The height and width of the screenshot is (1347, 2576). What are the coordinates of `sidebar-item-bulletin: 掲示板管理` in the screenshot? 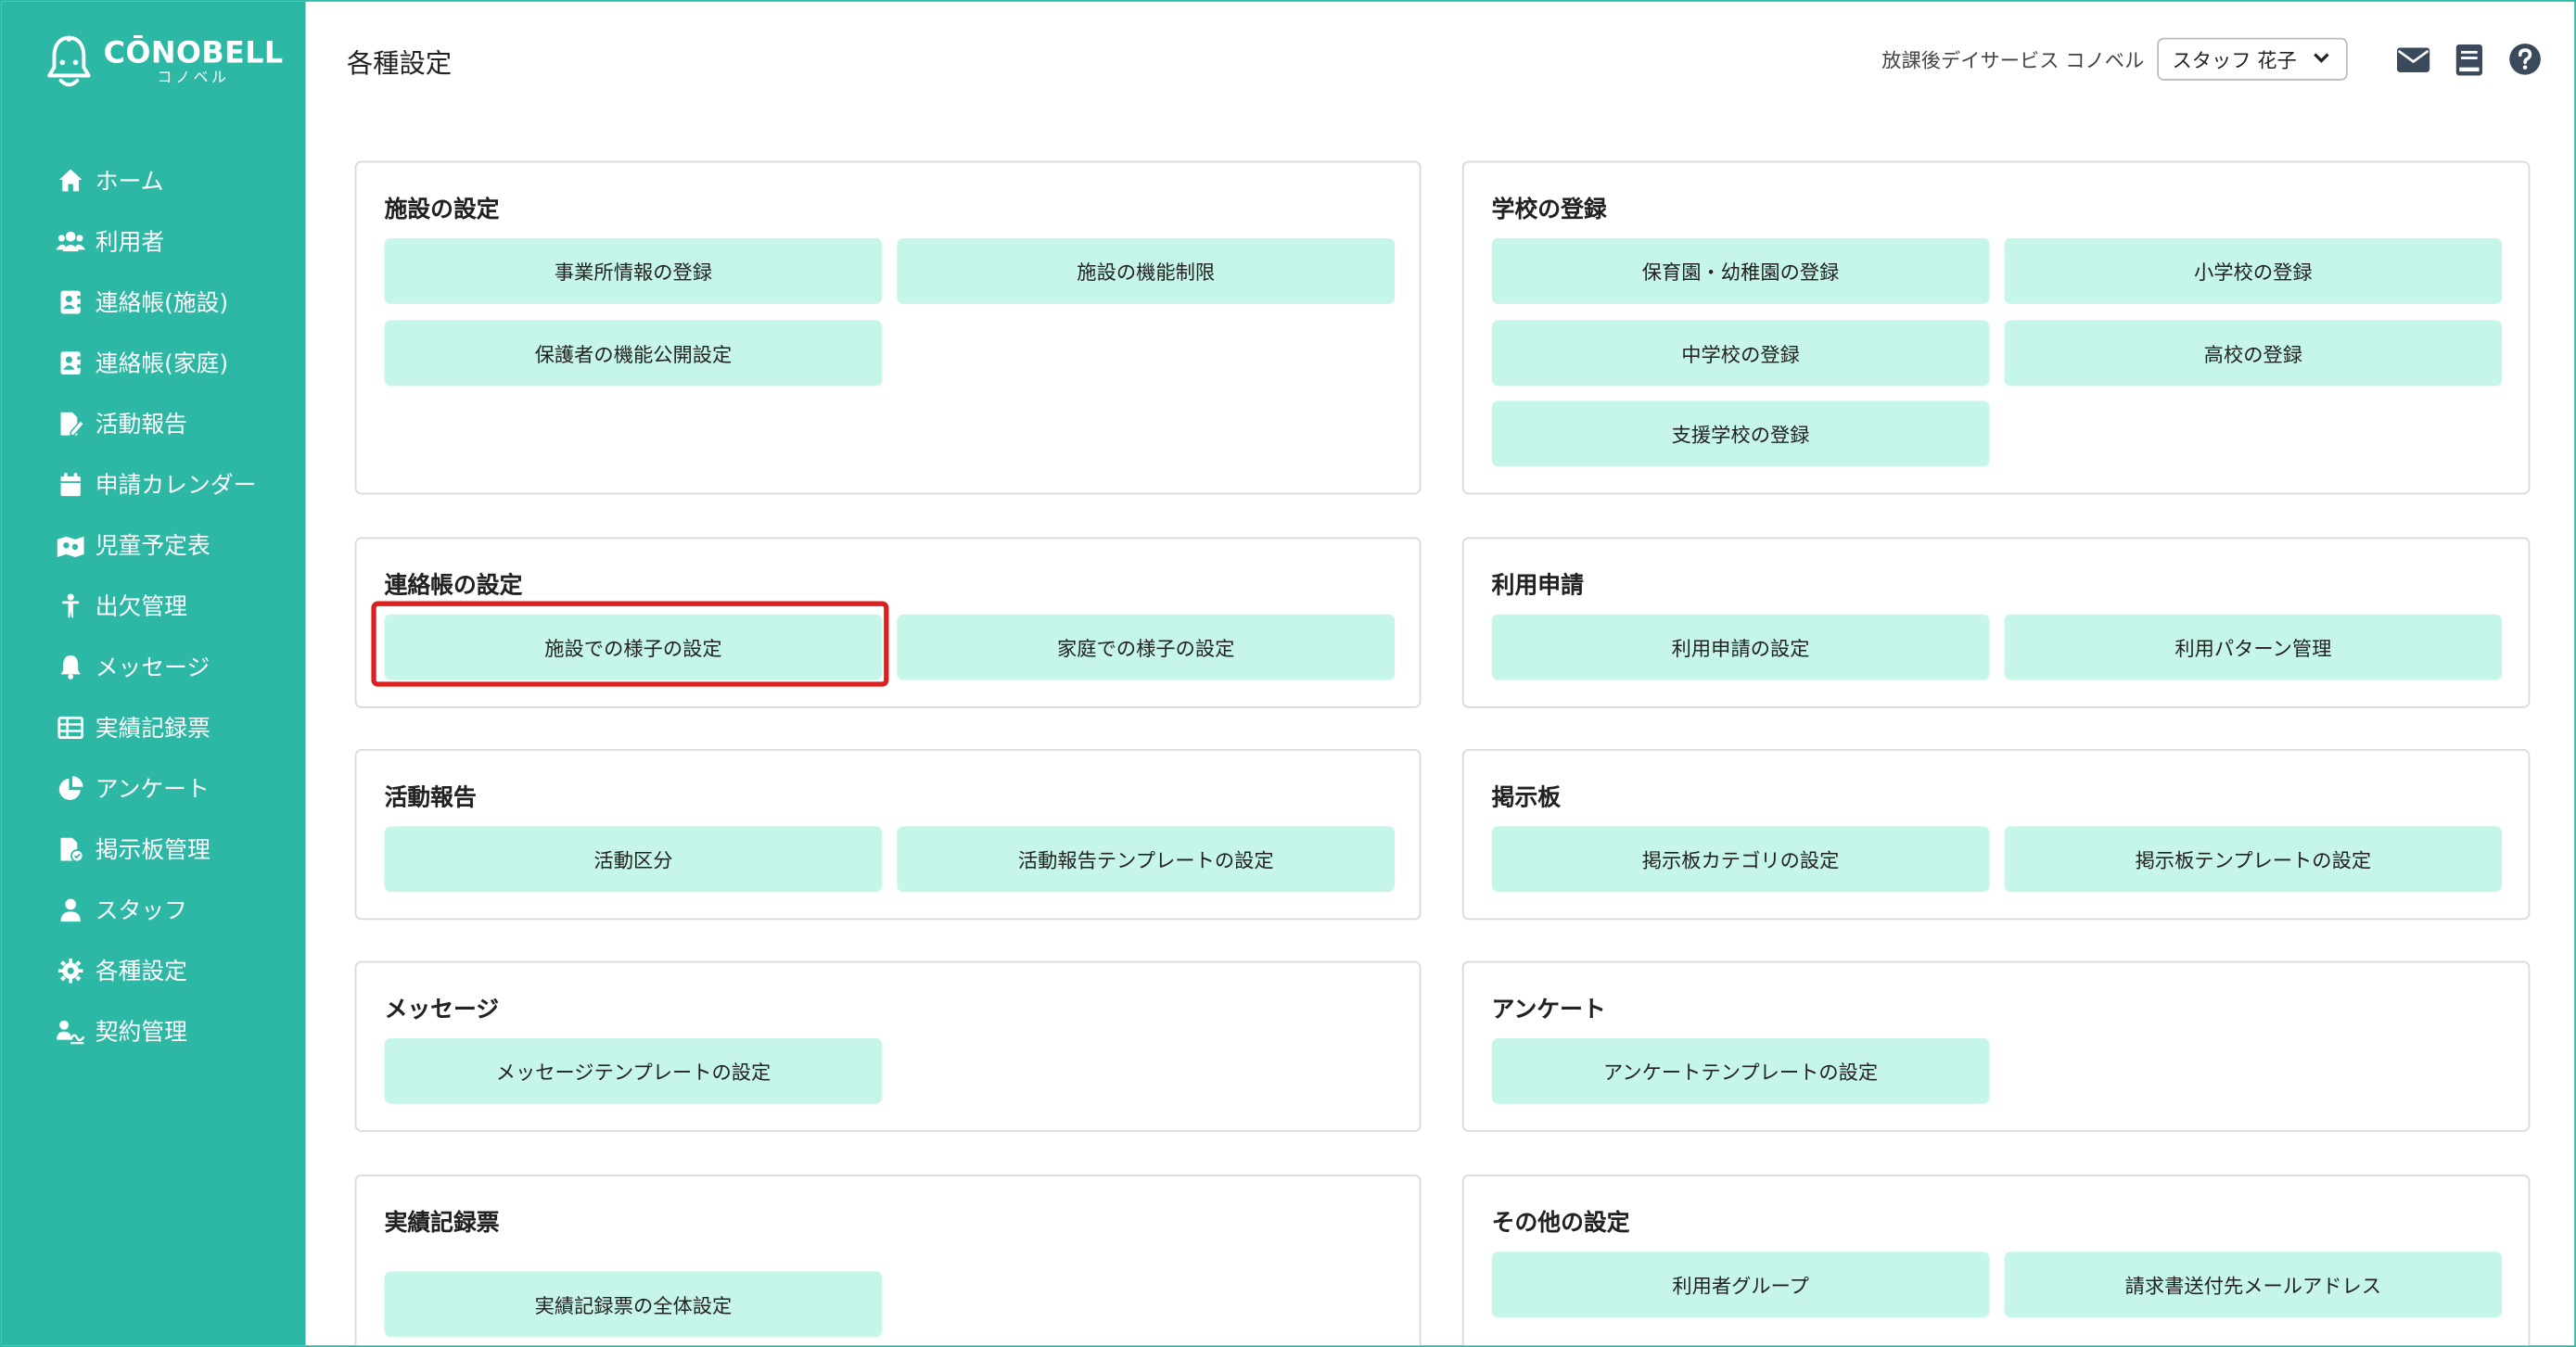 It's located at (154, 849).